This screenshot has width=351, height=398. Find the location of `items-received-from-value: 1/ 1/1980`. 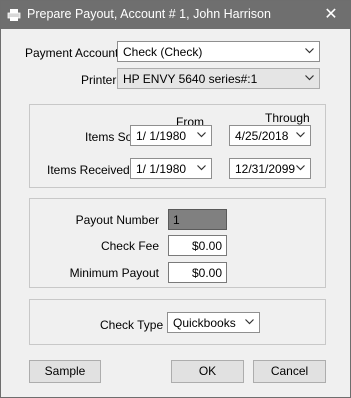

items-received-from-value: 1/ 1/1980 is located at coordinates (161, 169).